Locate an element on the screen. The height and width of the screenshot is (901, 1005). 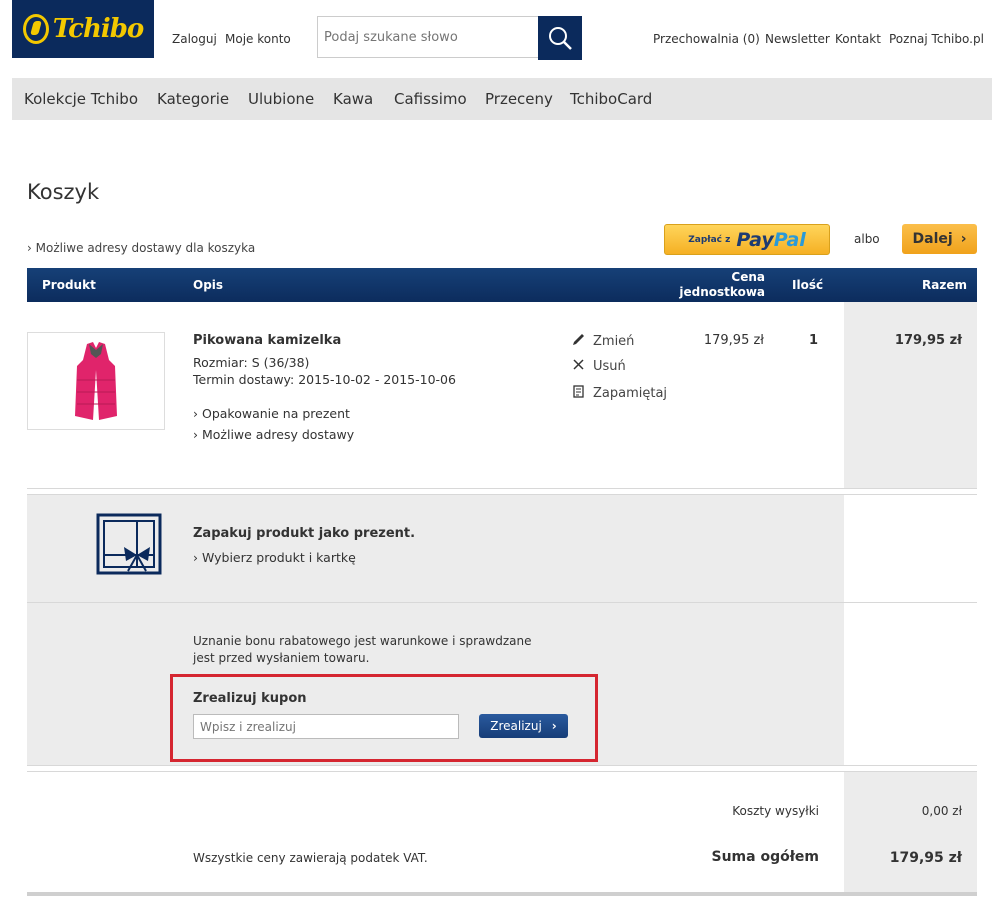
gift-wrap-link: › Opakowanie na prezent is located at coordinates (271, 413).